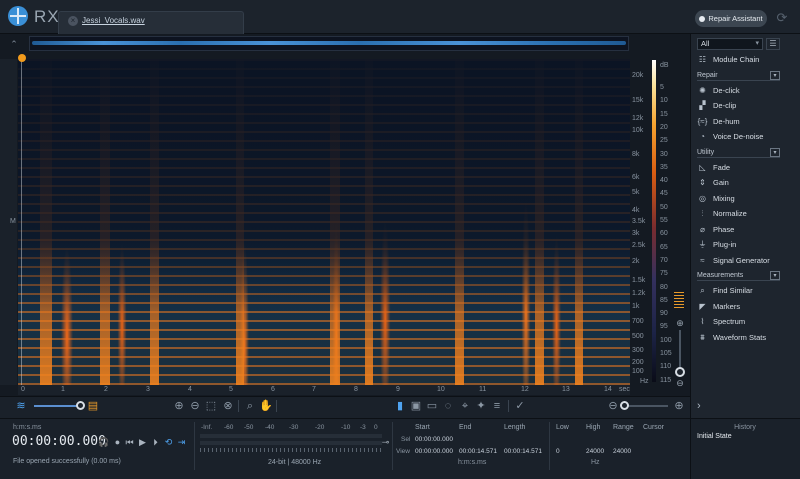 This screenshot has height=479, width=800. Describe the element at coordinates (231, 389) in the screenshot. I see `time-tick-label: 5` at that location.